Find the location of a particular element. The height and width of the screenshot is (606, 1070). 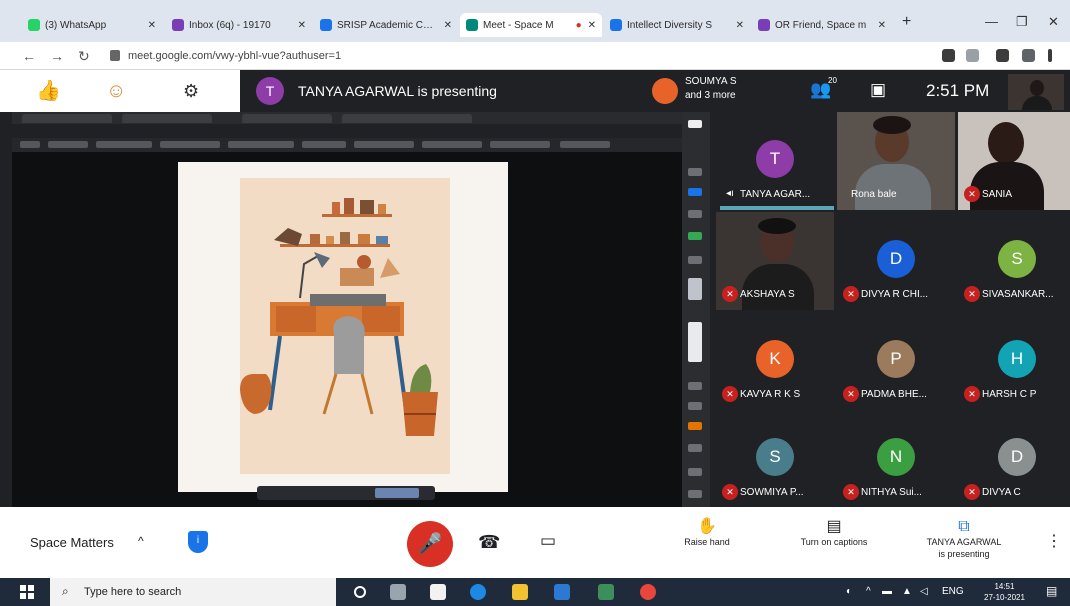

tab-label: SRISP Academic Cells is located at coordinates (387, 25).